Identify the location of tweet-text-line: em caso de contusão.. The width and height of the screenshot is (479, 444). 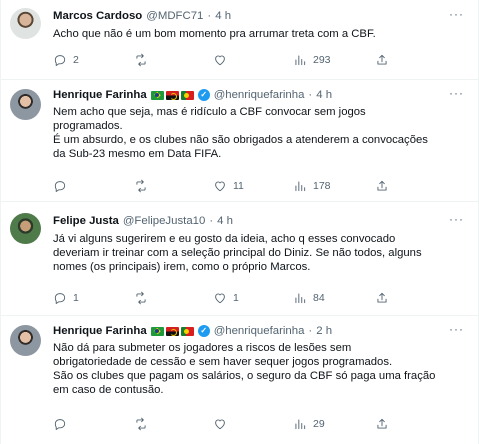
(108, 390).